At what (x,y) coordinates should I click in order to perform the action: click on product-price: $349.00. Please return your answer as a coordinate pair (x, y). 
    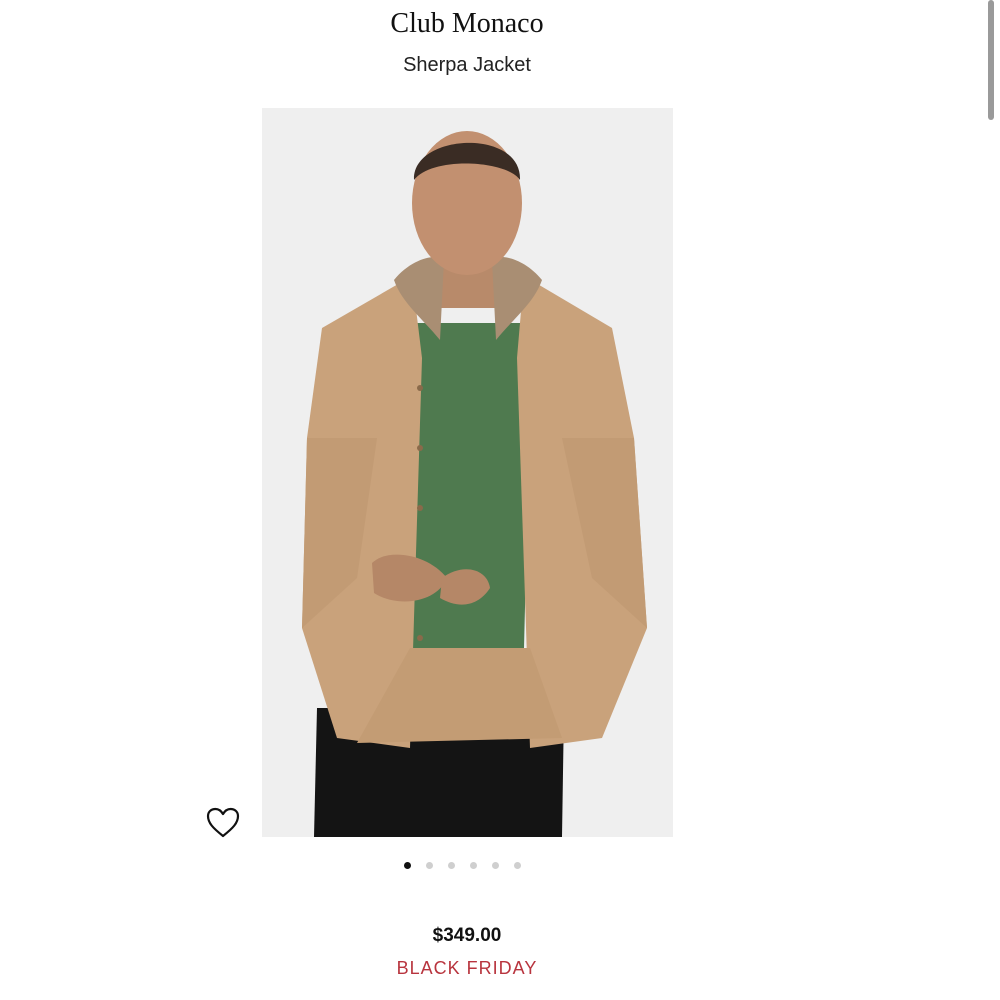
    Looking at the image, I should click on (467, 935).